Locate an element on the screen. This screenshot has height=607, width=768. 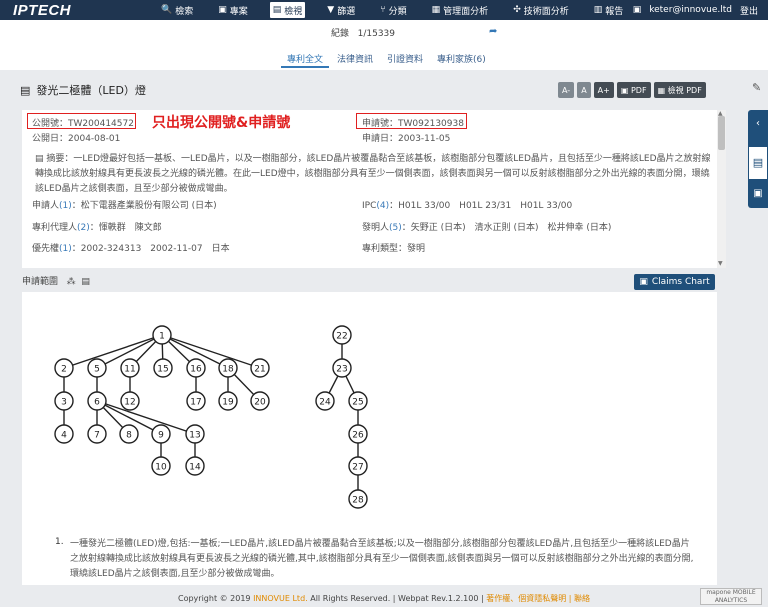
claim-node-label: 9 is located at coordinates (161, 436).